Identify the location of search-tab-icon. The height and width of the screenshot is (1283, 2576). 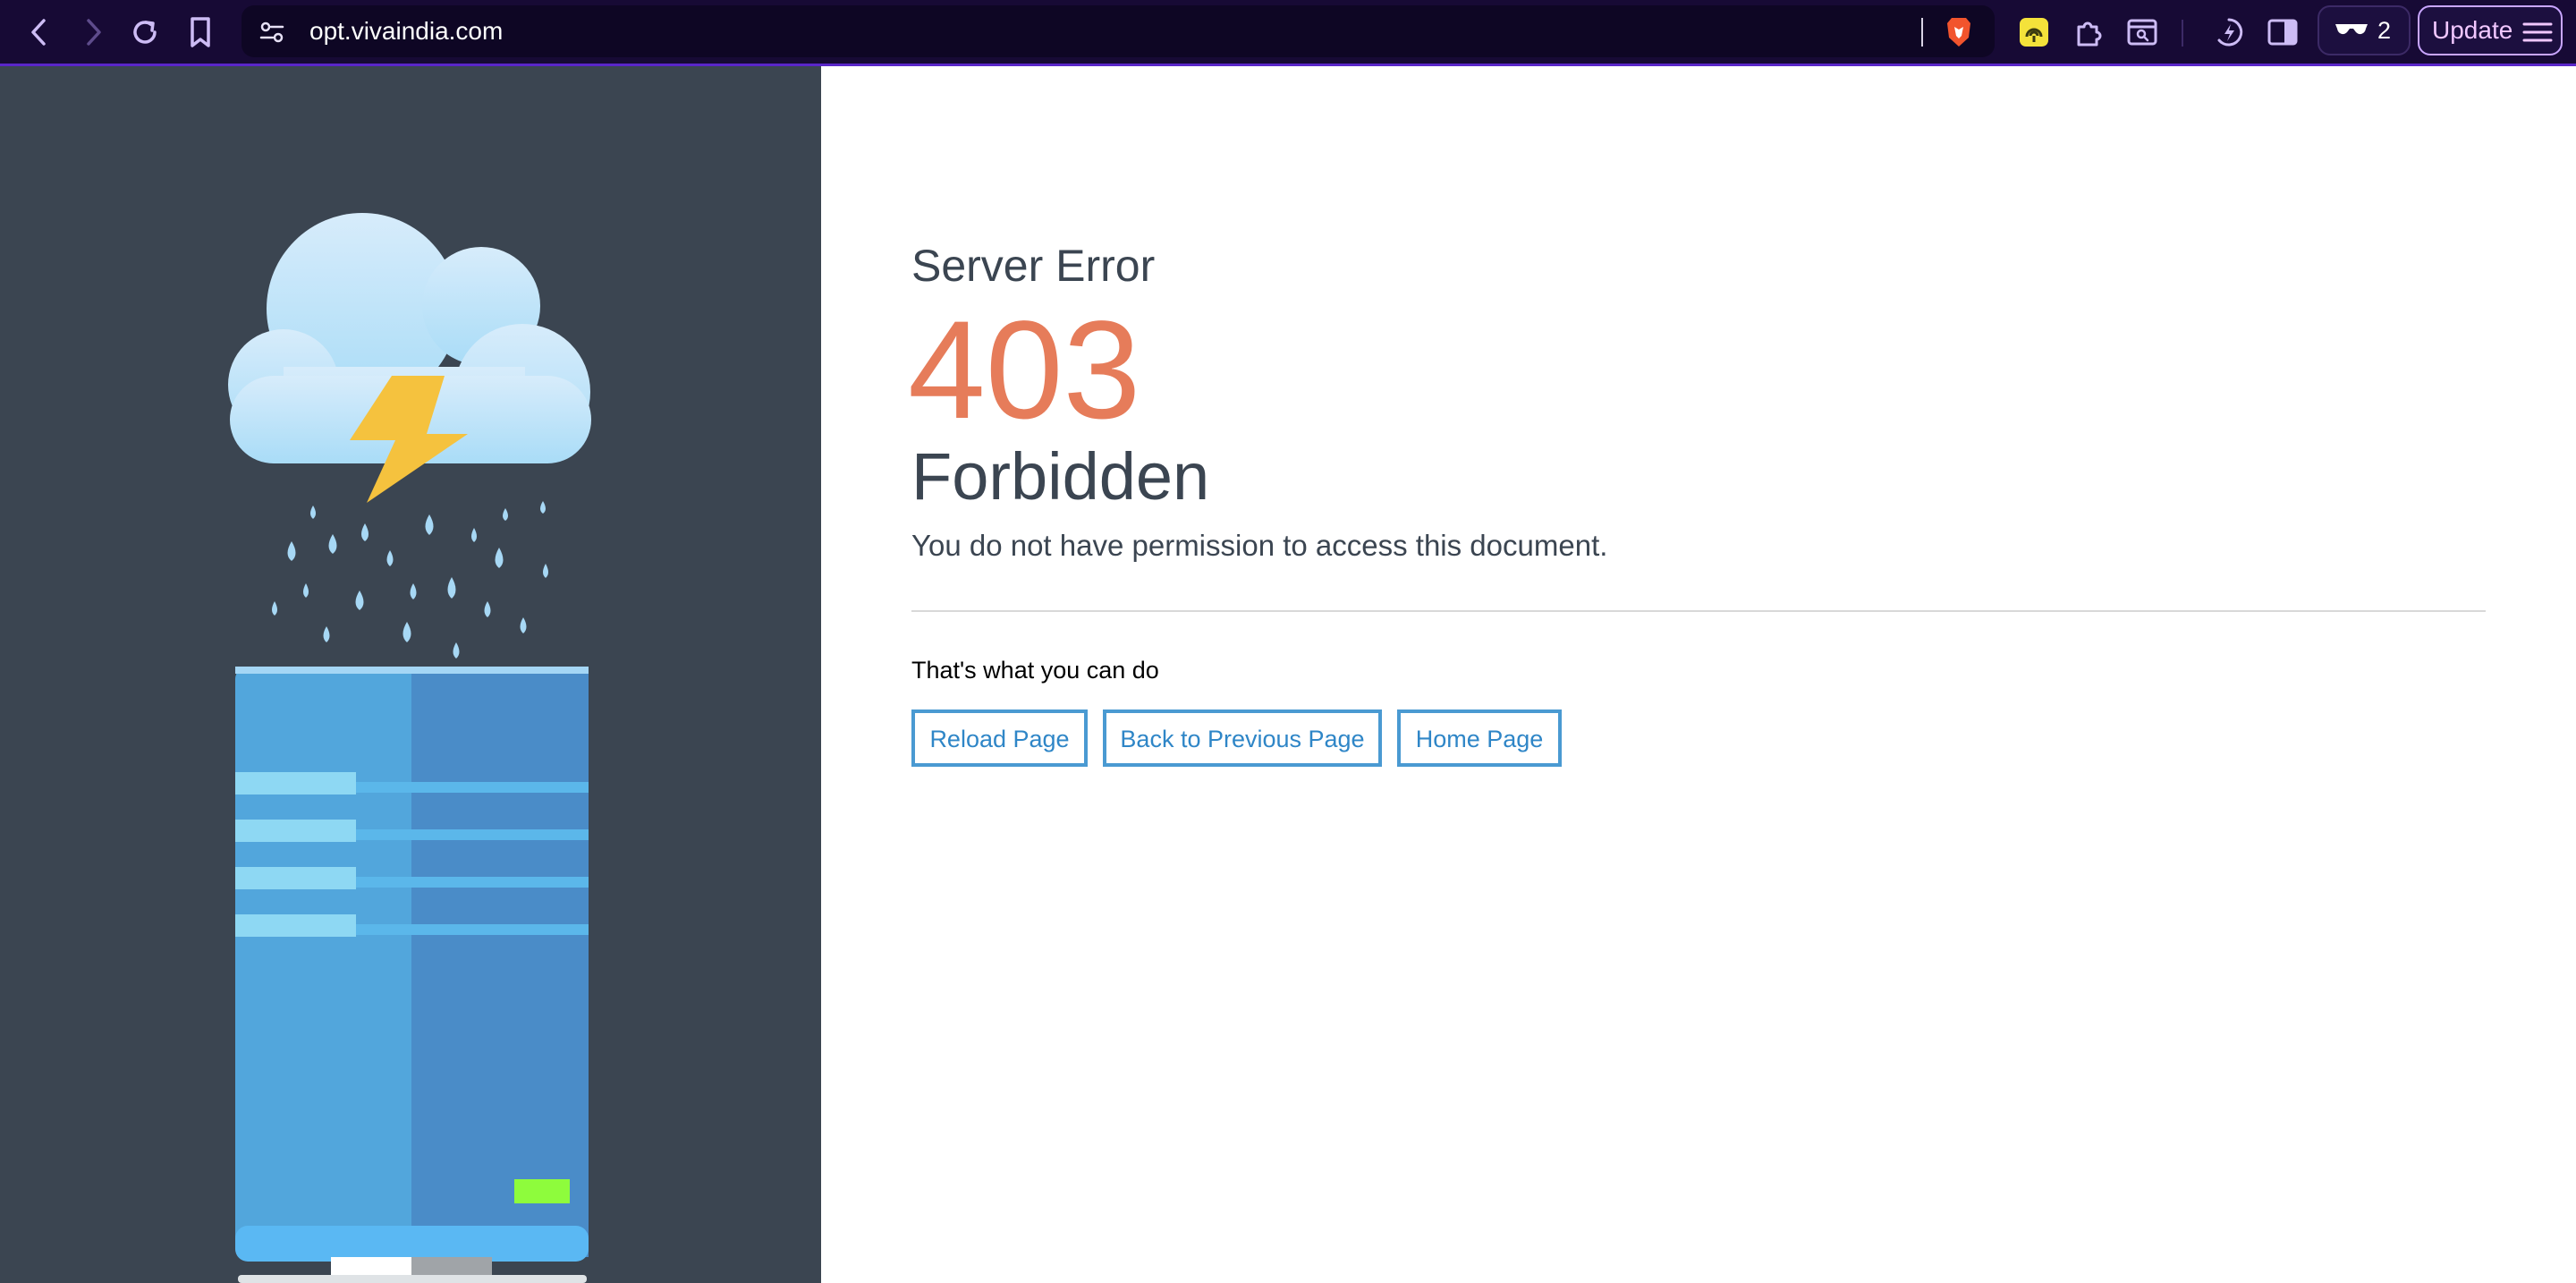
(2142, 32).